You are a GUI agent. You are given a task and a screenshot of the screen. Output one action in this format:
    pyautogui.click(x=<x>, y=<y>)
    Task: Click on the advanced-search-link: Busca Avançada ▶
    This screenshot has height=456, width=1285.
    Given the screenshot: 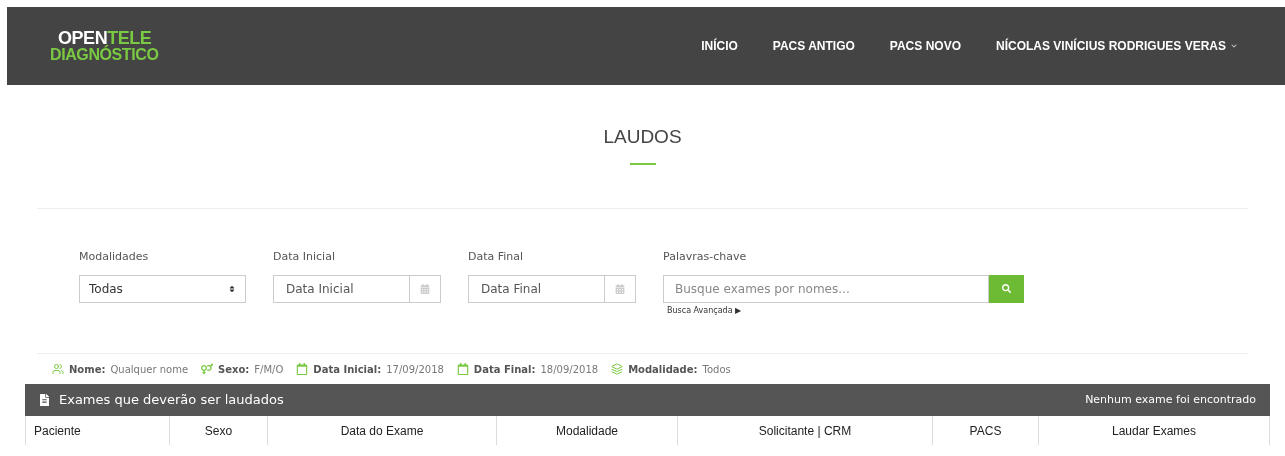 What is the action you would take?
    pyautogui.click(x=845, y=310)
    